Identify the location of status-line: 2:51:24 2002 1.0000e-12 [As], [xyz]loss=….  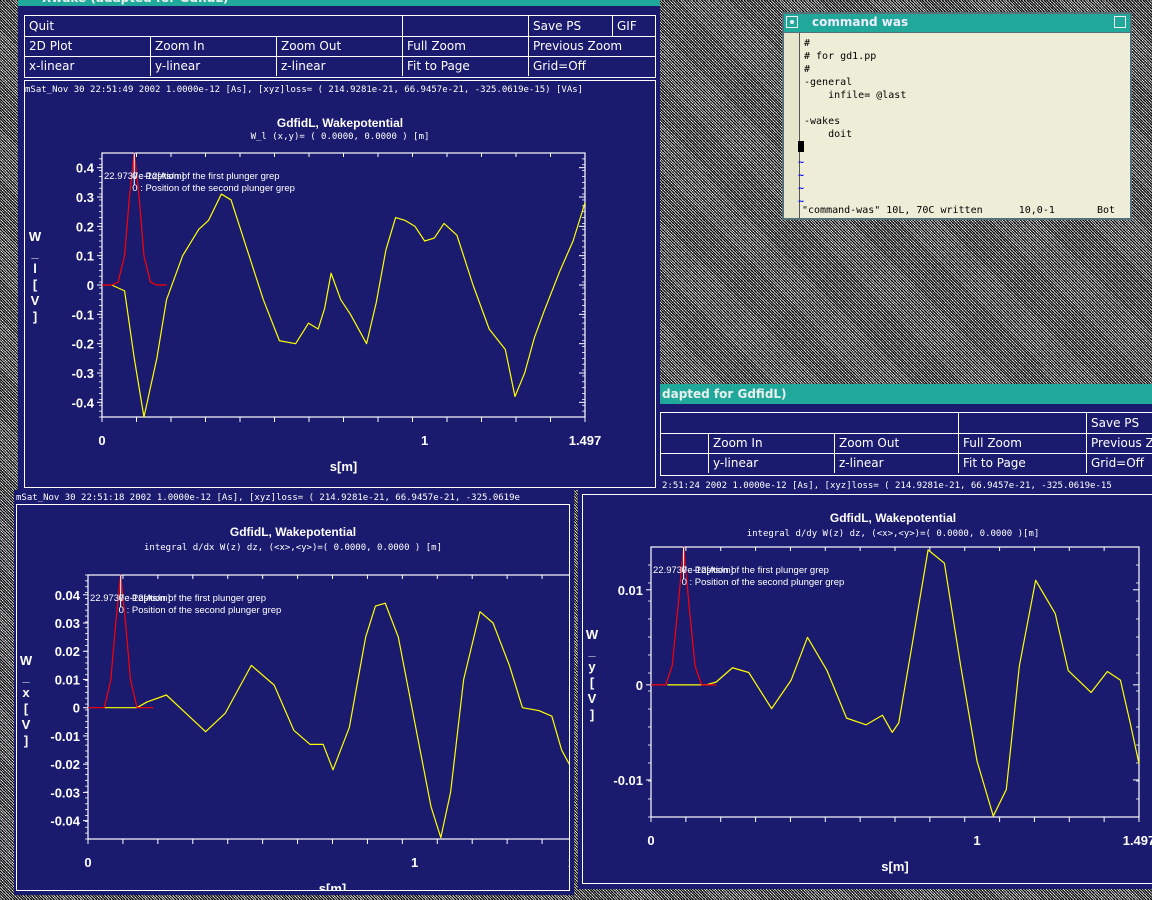
(887, 486).